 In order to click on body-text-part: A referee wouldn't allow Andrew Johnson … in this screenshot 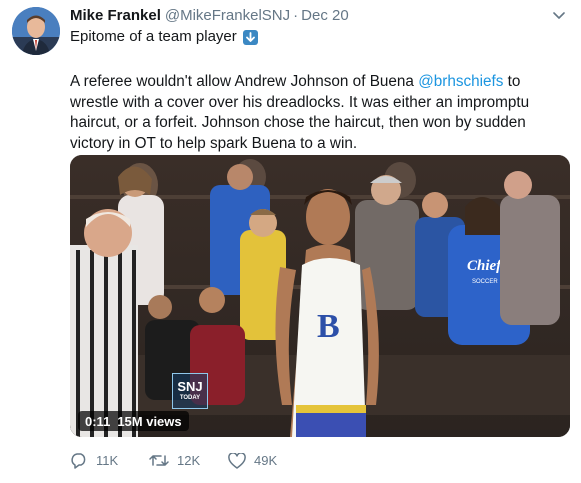, I will do `click(244, 81)`.